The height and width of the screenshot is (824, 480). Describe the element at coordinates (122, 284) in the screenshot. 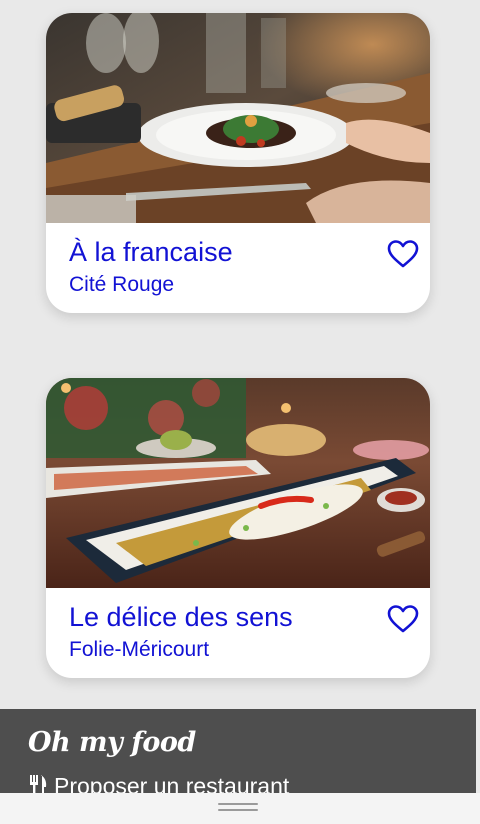

I see `restaurant-location: Cité Rouge` at that location.